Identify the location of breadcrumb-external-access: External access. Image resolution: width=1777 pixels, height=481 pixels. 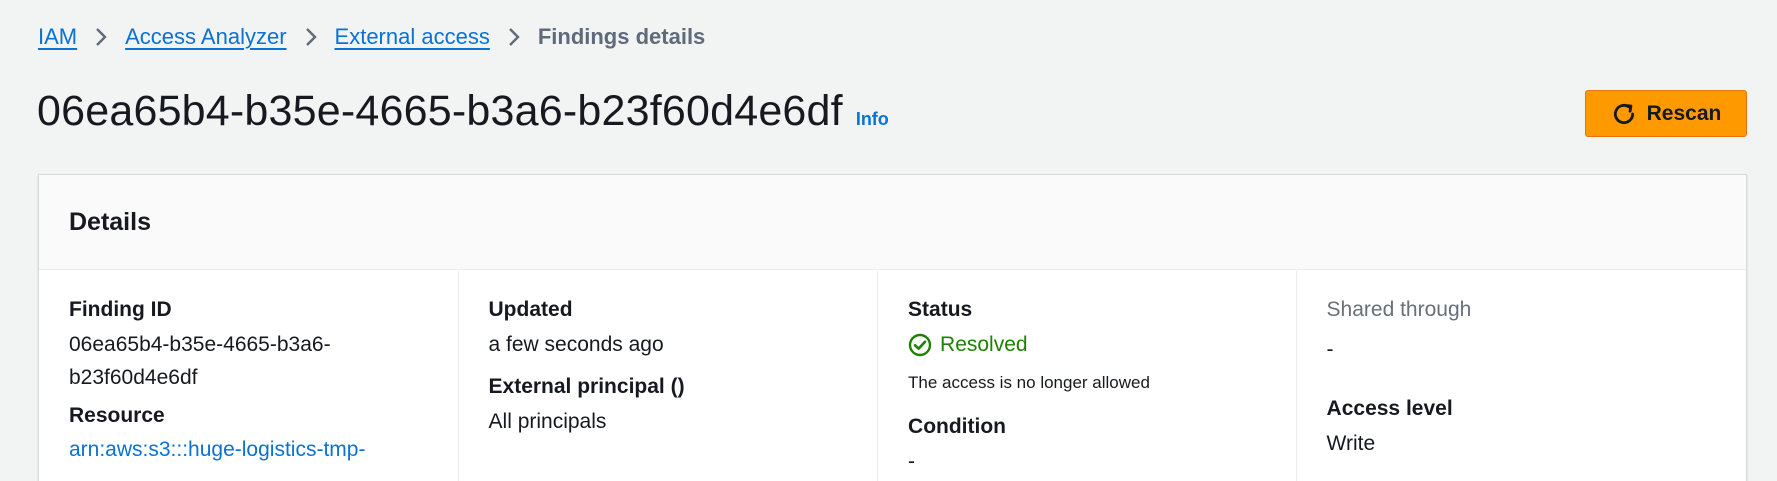
(412, 37).